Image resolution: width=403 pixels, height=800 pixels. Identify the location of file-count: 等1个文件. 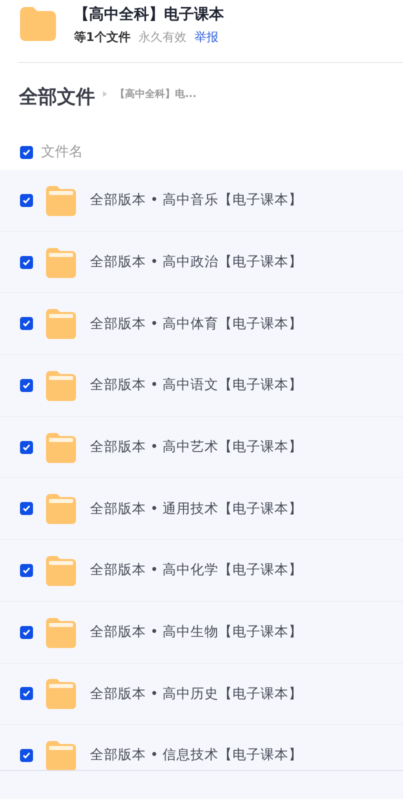
(102, 37).